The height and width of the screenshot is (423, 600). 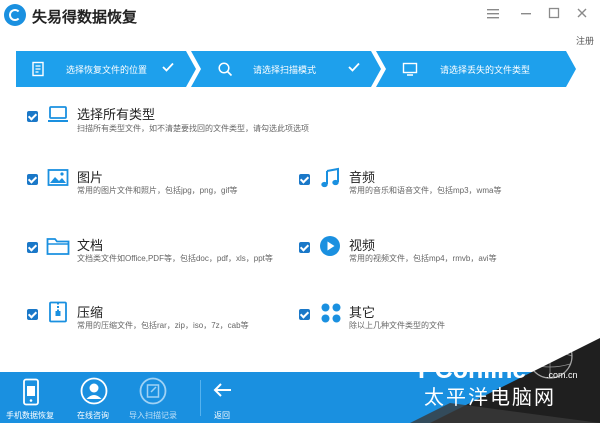 I want to click on image-icon, so click(x=58, y=177).